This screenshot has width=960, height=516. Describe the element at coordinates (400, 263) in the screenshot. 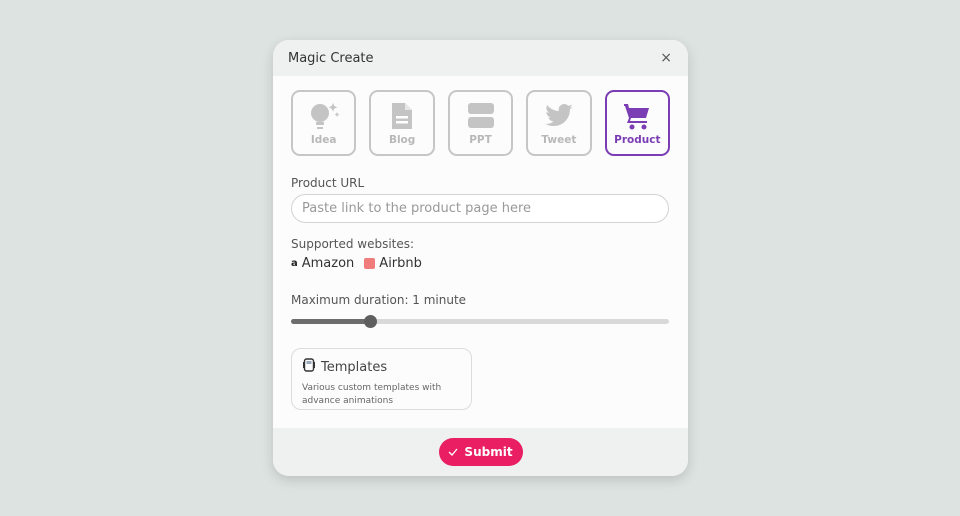

I see `site-name: Airbnb` at that location.